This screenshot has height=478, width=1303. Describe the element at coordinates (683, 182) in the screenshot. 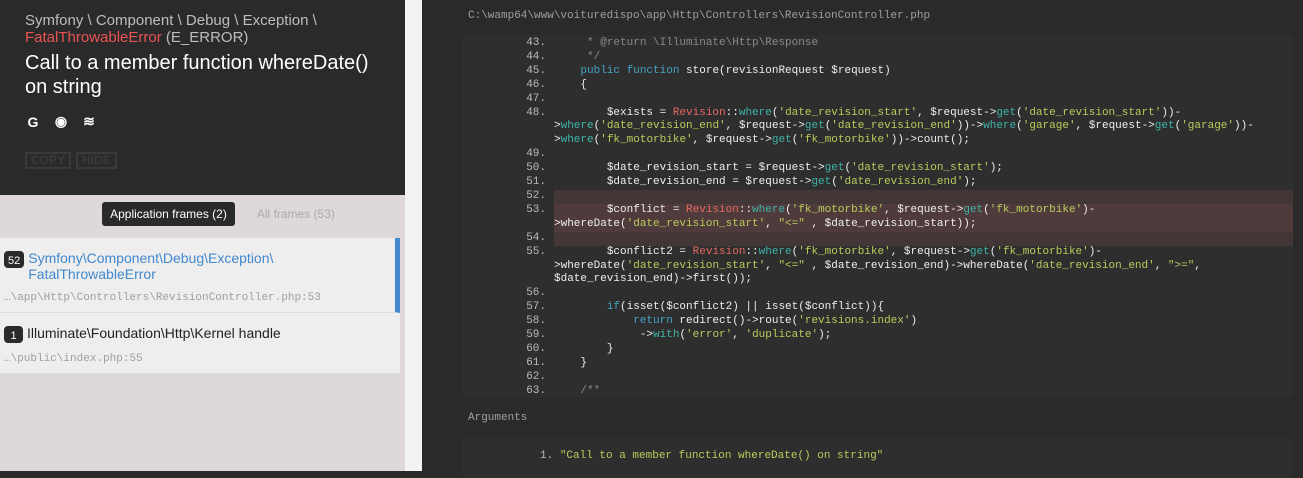

I see `code-token: $date_revision_end = $request->` at that location.